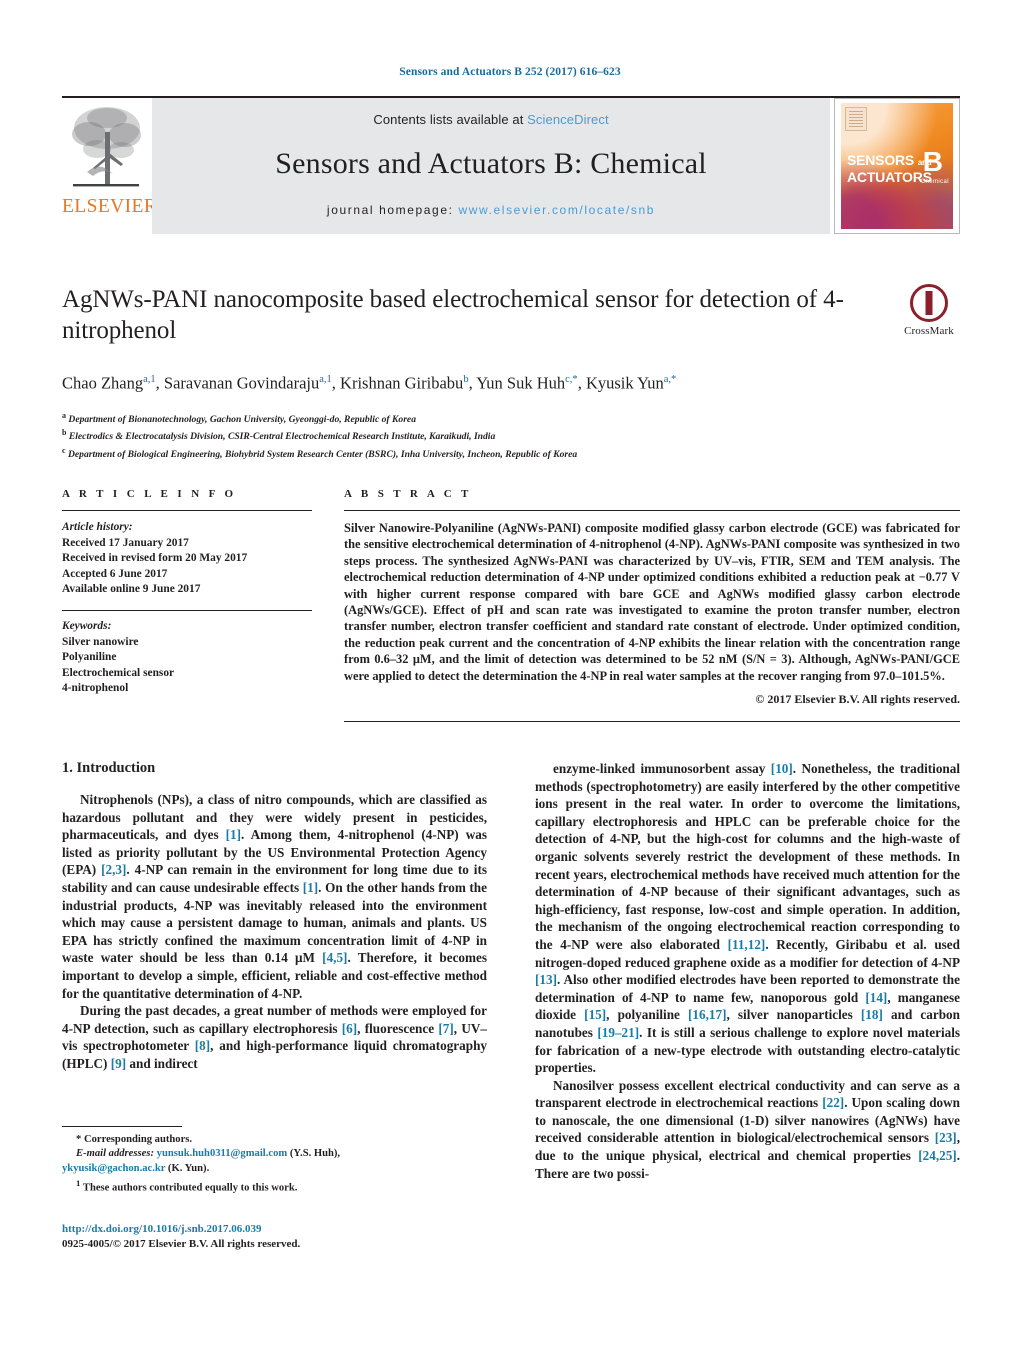 This screenshot has width=1020, height=1351. Describe the element at coordinates (97, 527) in the screenshot. I see `article-history-label: Article history:` at that location.